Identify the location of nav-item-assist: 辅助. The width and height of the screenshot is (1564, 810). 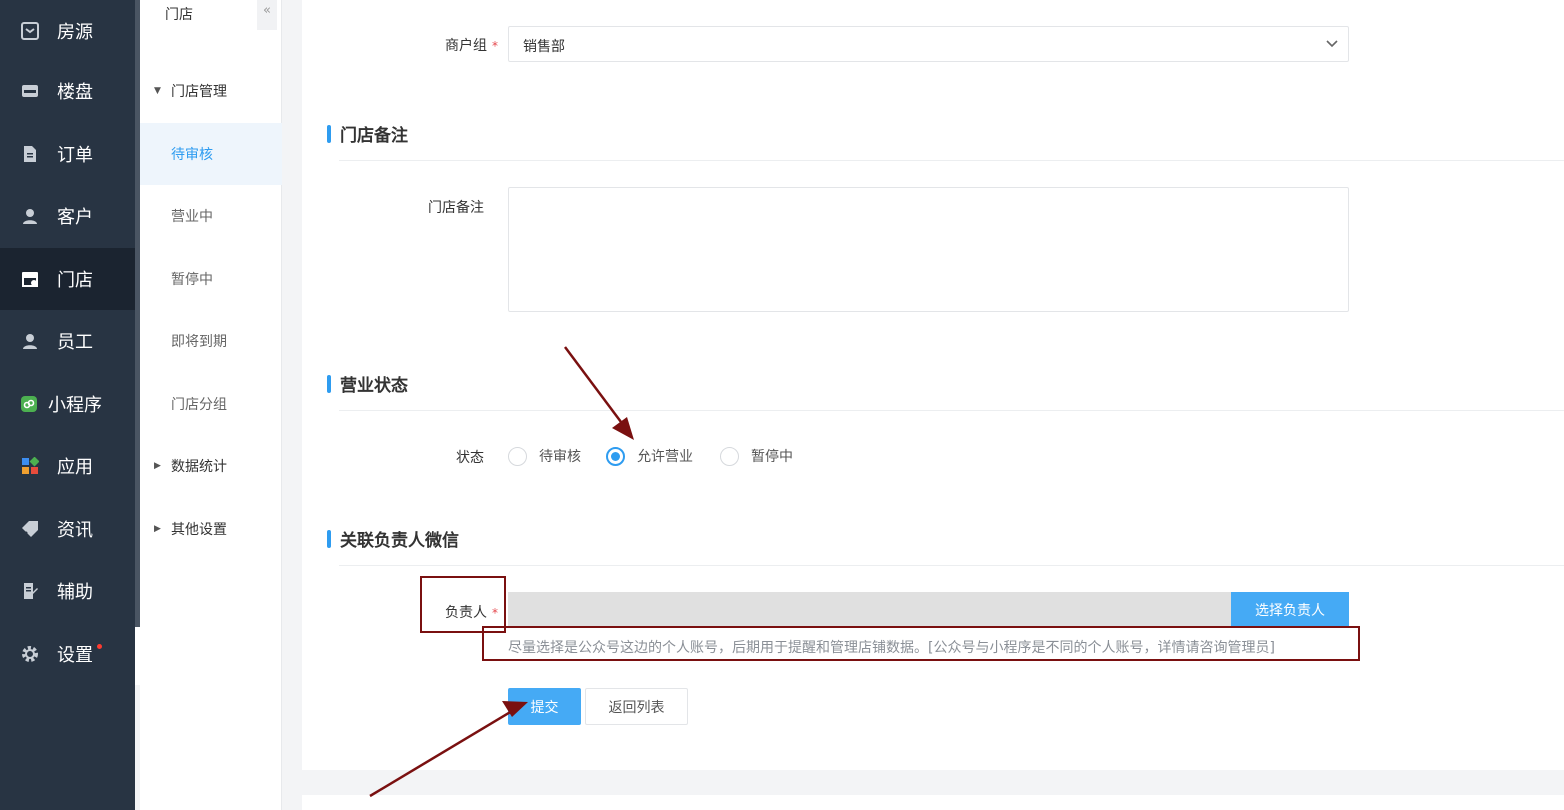
(67, 591).